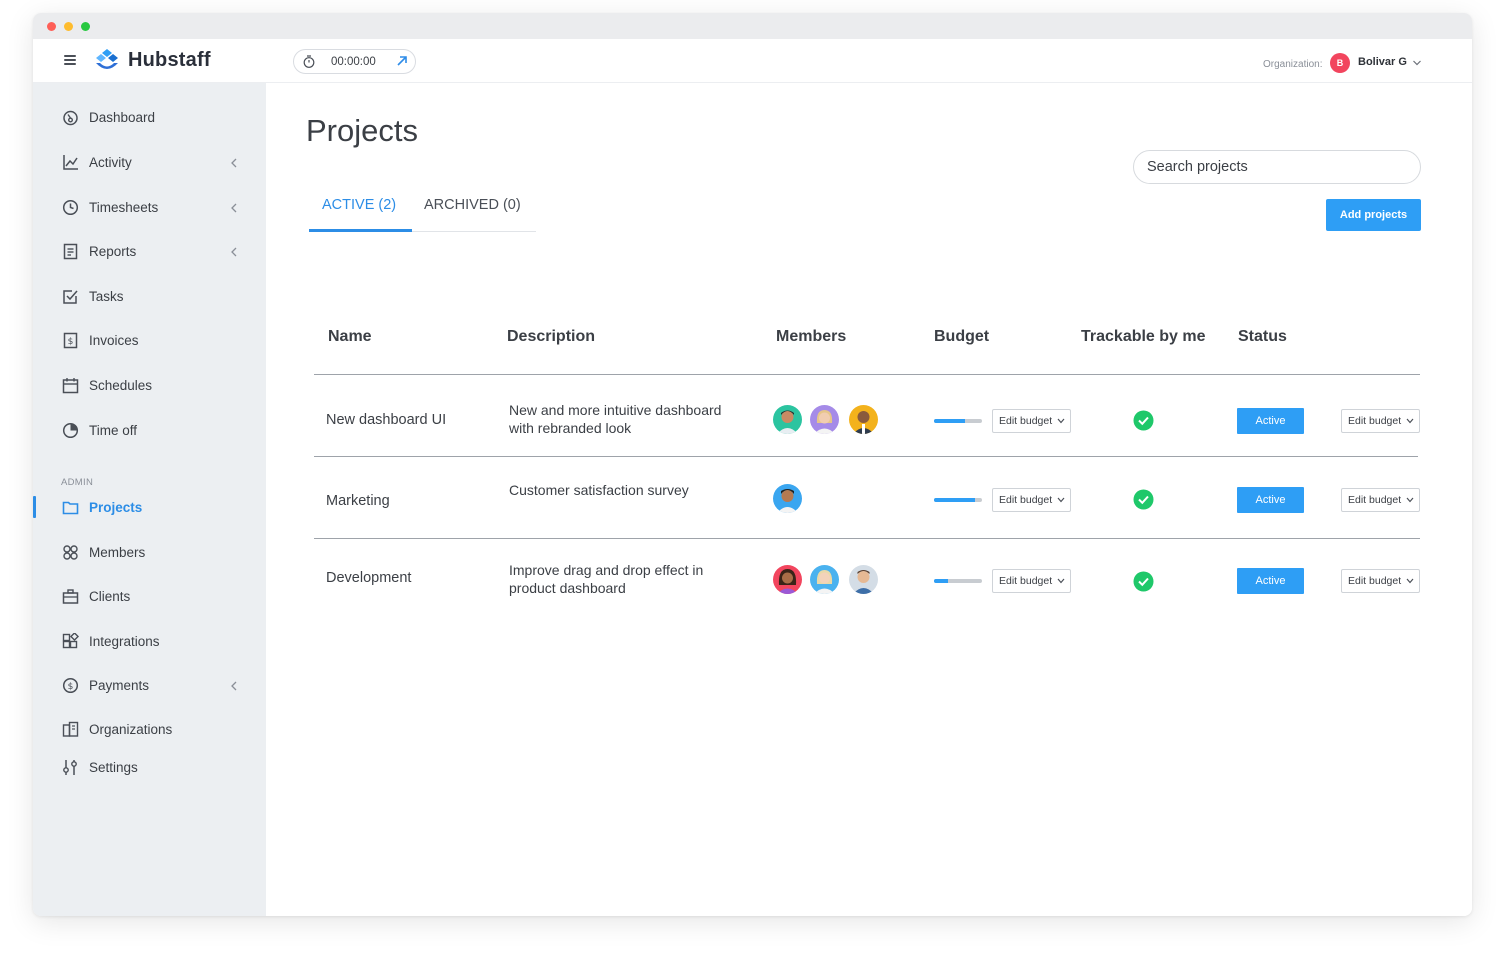 This screenshot has height=964, width=1504. I want to click on sidebar-item-reports: Reports, so click(149, 252).